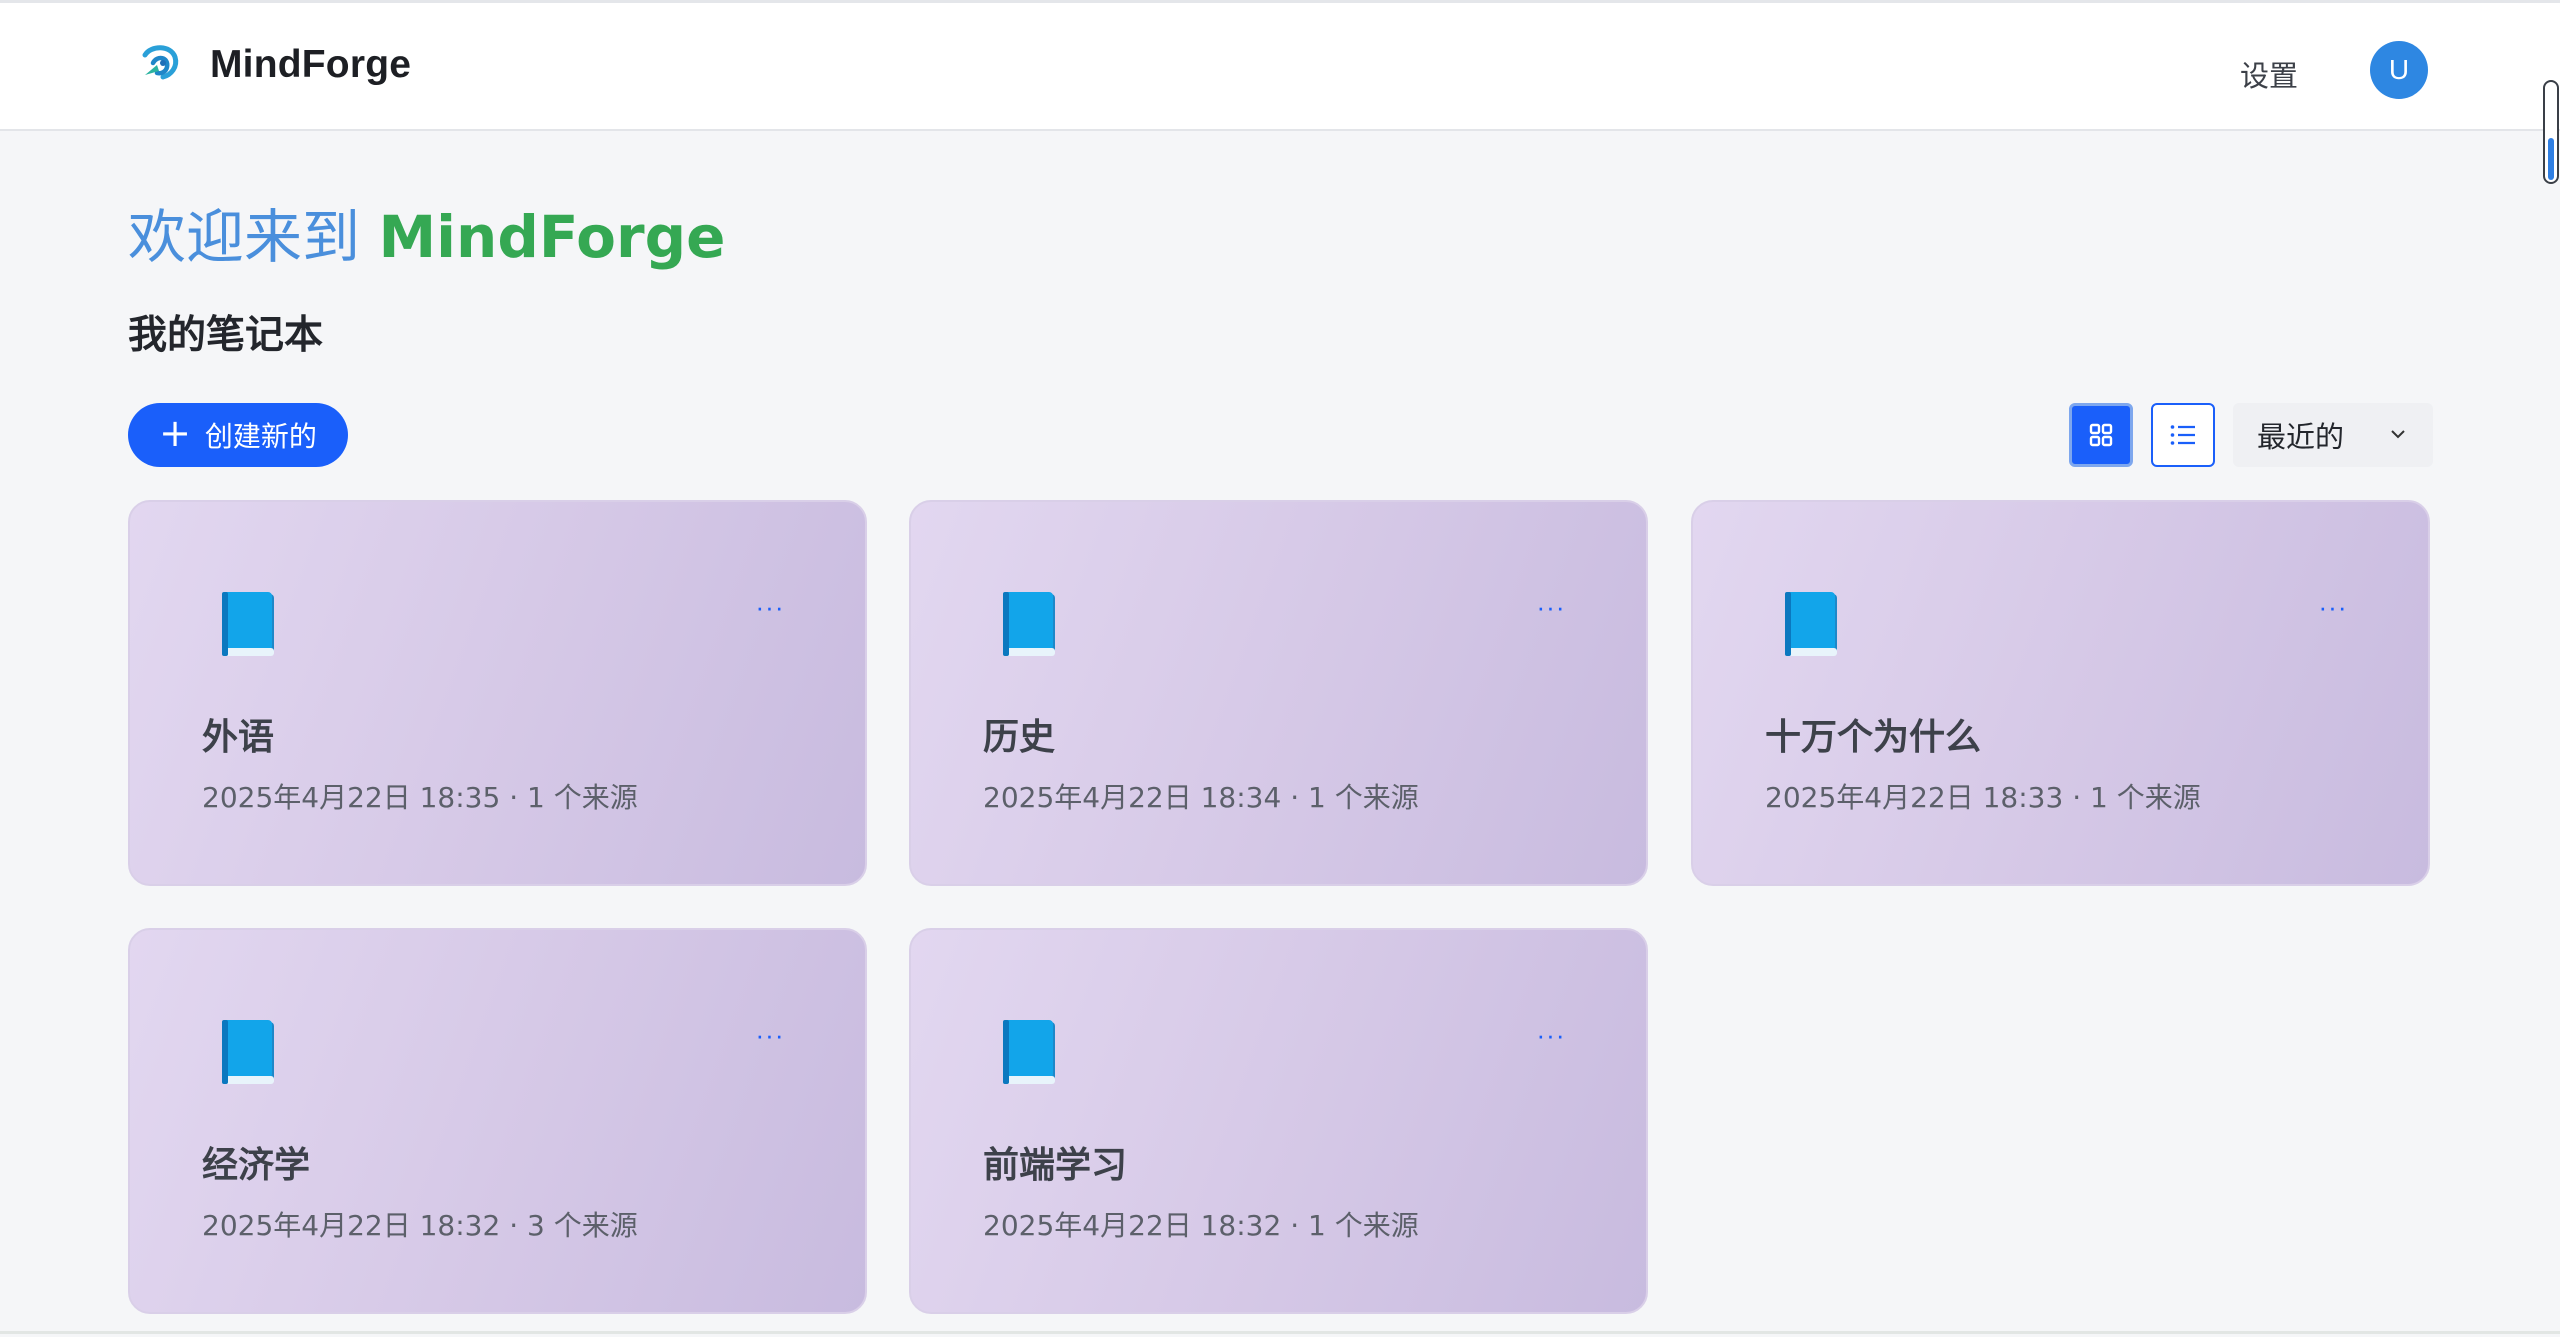 This screenshot has height=1337, width=2560. What do you see at coordinates (1019, 737) in the screenshot?
I see `notebook-title: 历史` at bounding box center [1019, 737].